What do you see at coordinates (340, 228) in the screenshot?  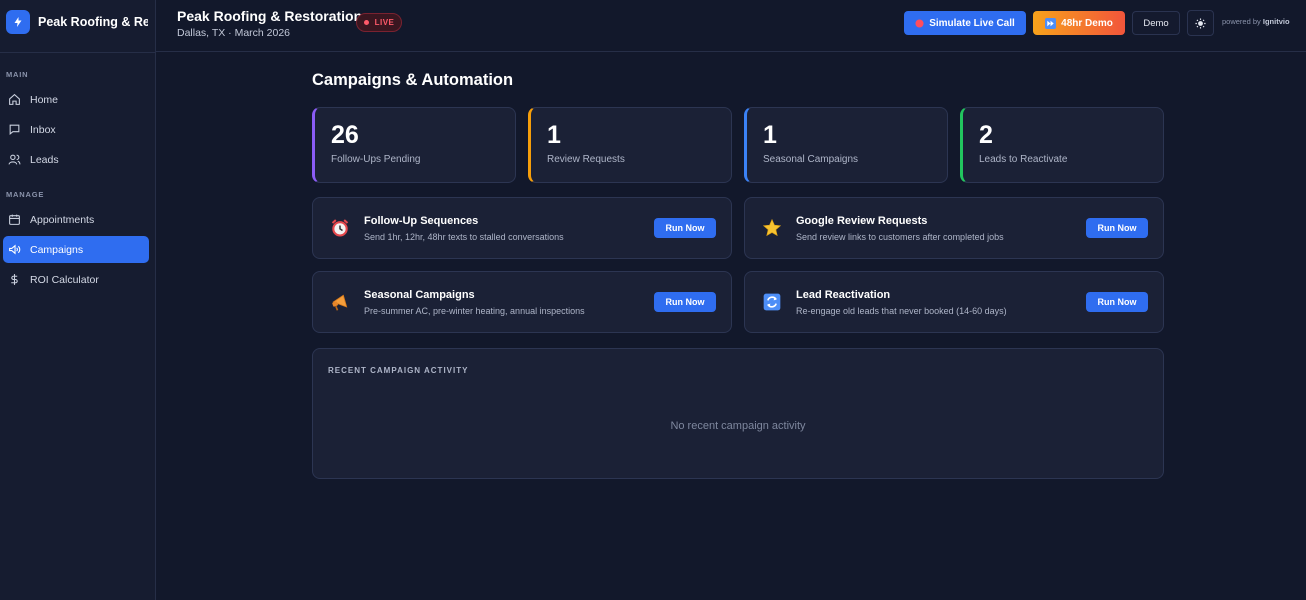 I see `alarm-clock-icon` at bounding box center [340, 228].